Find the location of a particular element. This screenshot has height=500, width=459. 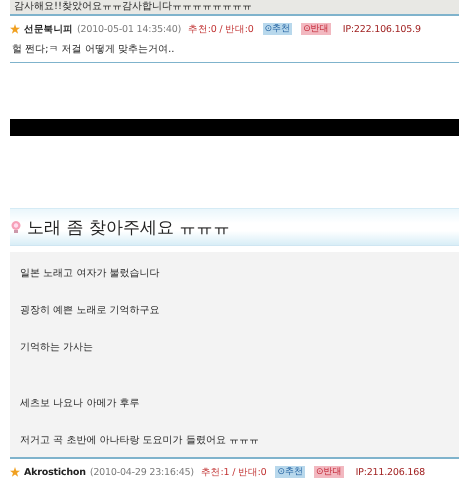

post-paragraph: 일본 노래고 여자가 불렀습니다 is located at coordinates (90, 274).